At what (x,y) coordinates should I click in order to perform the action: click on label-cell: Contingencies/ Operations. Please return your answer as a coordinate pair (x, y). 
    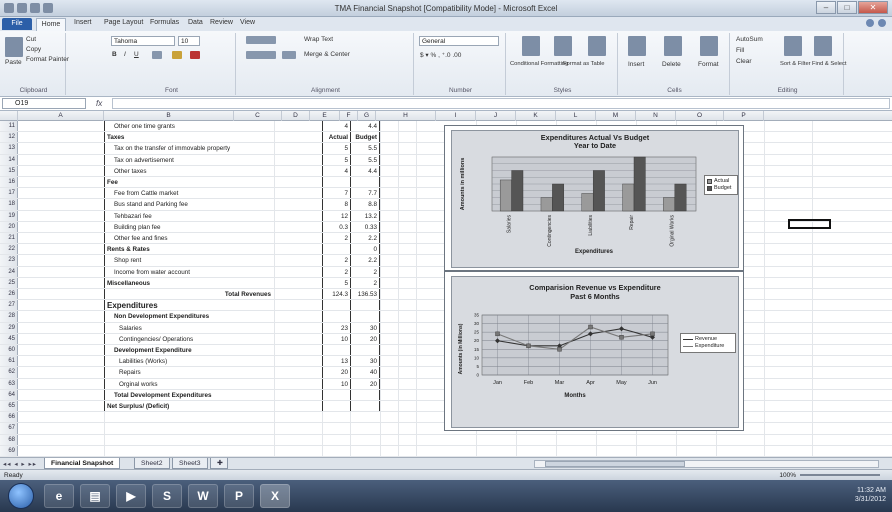
    Looking at the image, I should click on (189, 338).